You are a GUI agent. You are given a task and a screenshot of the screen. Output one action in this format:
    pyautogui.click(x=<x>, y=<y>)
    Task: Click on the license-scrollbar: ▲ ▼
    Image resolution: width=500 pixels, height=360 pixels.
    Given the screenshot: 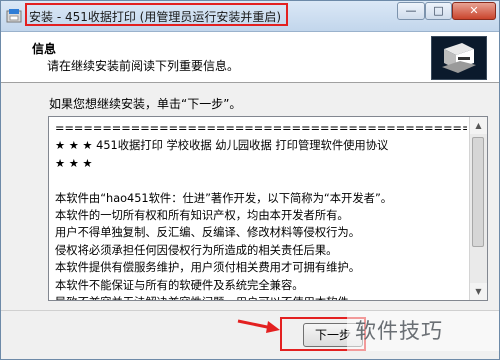 What is the action you would take?
    pyautogui.click(x=478, y=208)
    